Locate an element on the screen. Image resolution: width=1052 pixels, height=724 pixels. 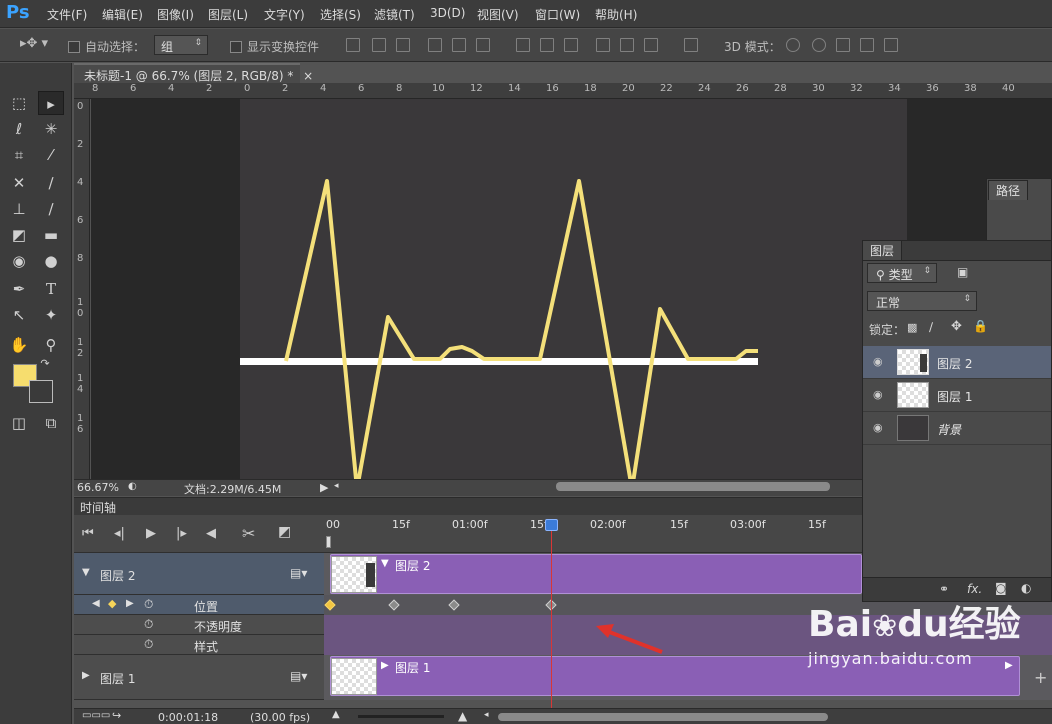
menu-filter: 滤镜(T) is located at coordinates (394, 14).